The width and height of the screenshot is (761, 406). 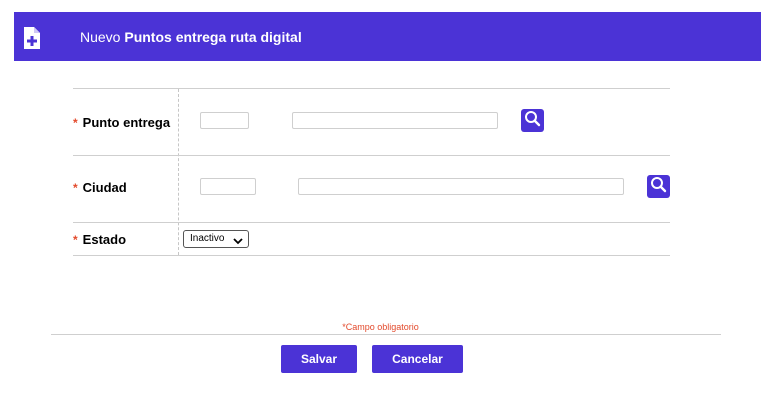 I want to click on file-plus-icon, so click(x=32, y=36).